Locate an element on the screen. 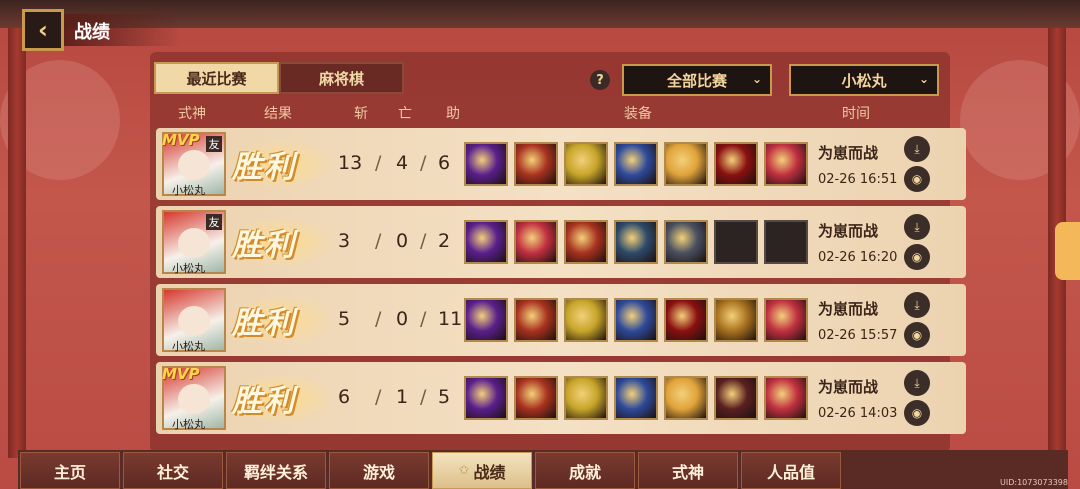 The image size is (1080, 489). nav-item: 成就 is located at coordinates (585, 470).